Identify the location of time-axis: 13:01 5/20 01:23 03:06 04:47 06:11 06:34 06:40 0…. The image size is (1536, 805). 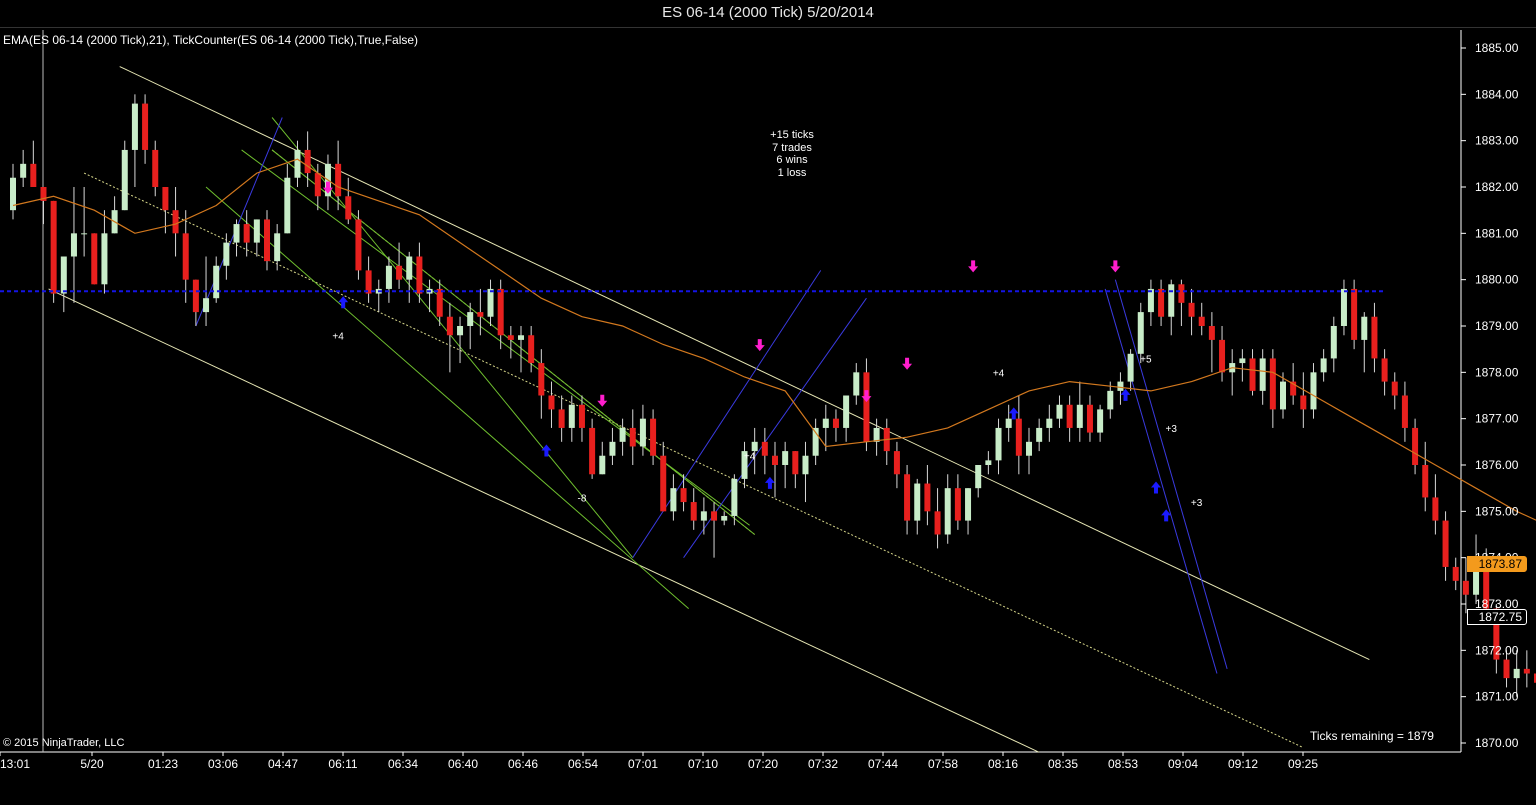
(659, 761).